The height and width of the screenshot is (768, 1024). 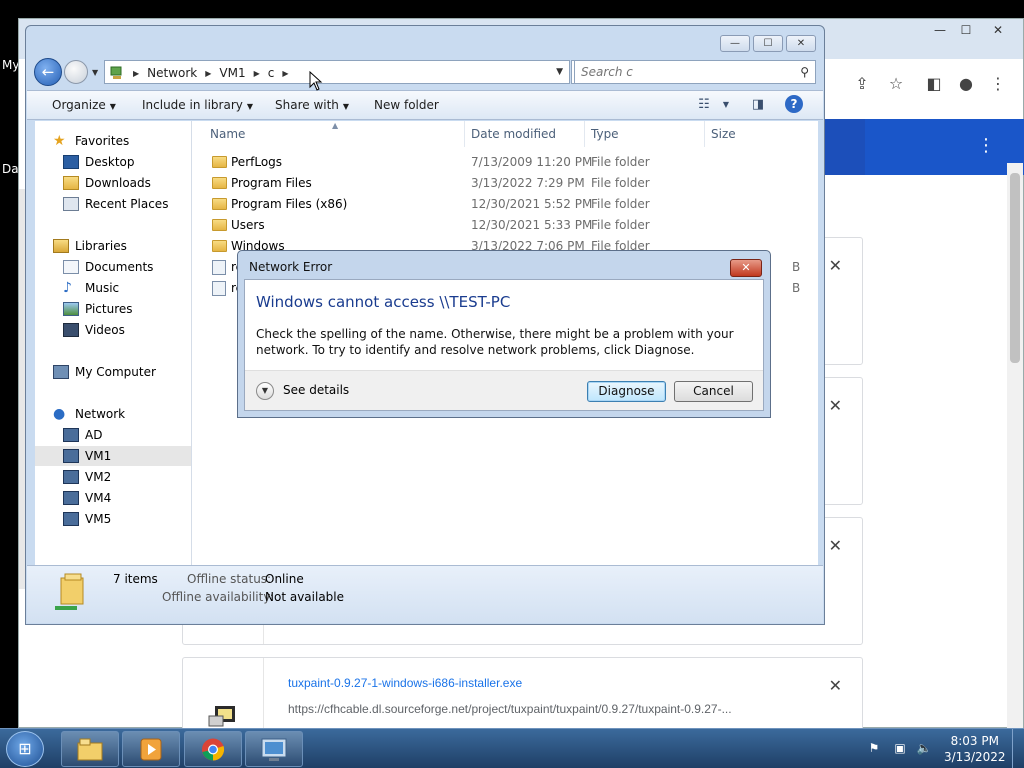 I want to click on column-header-date-modified: Date modified, so click(x=513, y=134).